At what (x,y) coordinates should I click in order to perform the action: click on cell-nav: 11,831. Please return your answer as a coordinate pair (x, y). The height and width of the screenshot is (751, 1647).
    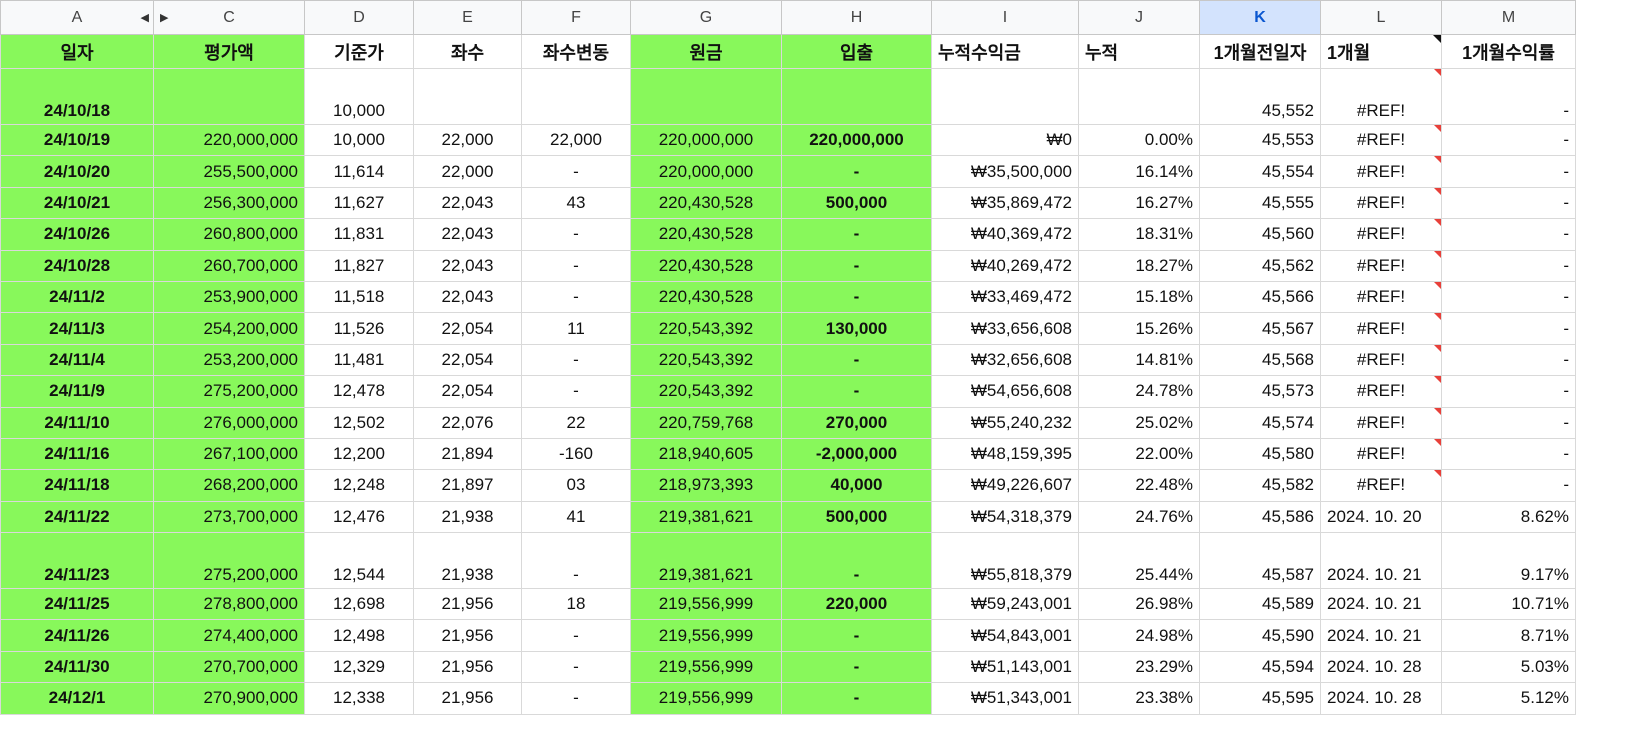
    Looking at the image, I should click on (359, 234).